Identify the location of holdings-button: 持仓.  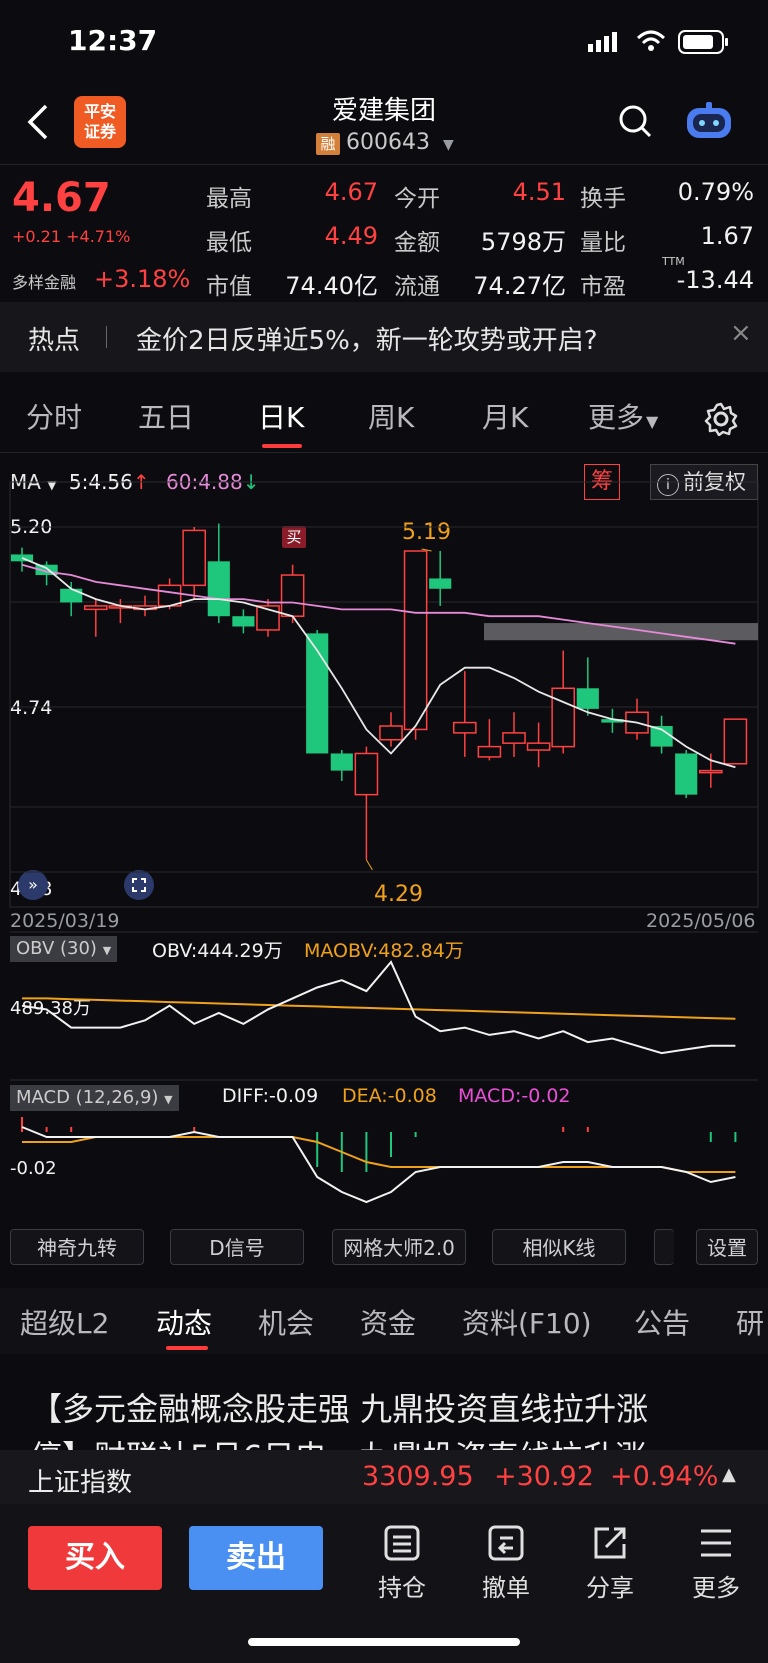
(402, 1563).